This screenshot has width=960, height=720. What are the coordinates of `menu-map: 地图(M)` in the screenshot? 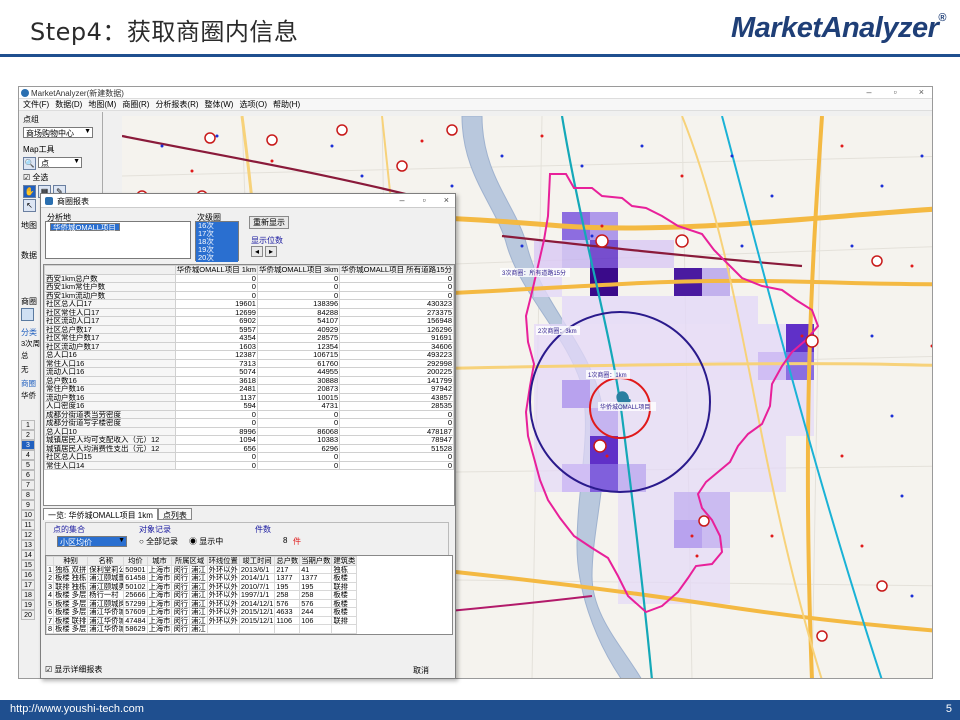 It's located at (102, 104).